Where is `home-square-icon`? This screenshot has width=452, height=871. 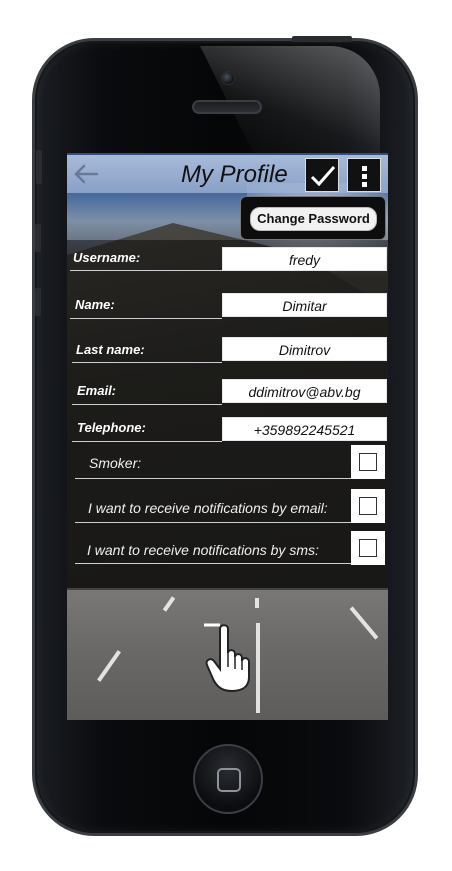
home-square-icon is located at coordinates (229, 780).